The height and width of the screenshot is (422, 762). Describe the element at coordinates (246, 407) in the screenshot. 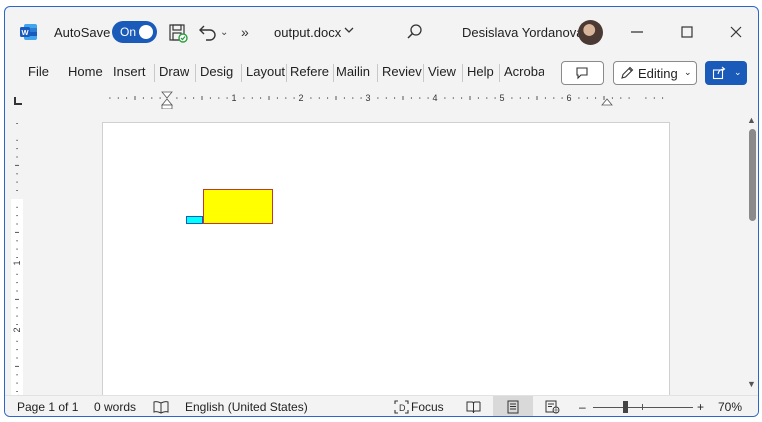

I see `language-indicator: English (United States)` at that location.